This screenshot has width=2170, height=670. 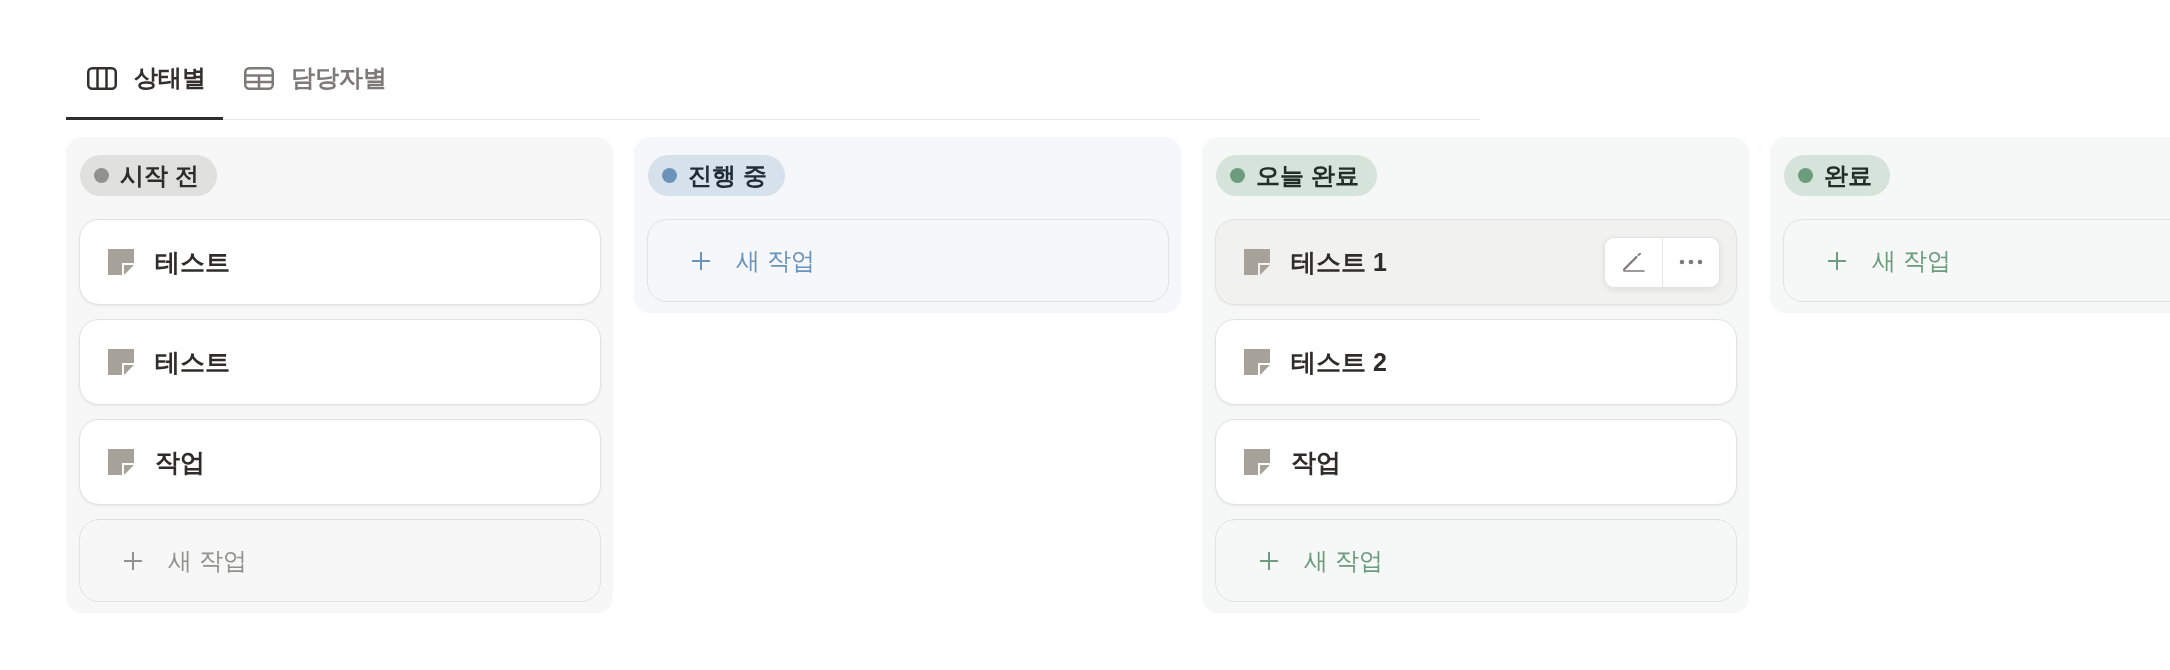 I want to click on status-label: 진행 중, so click(x=727, y=175).